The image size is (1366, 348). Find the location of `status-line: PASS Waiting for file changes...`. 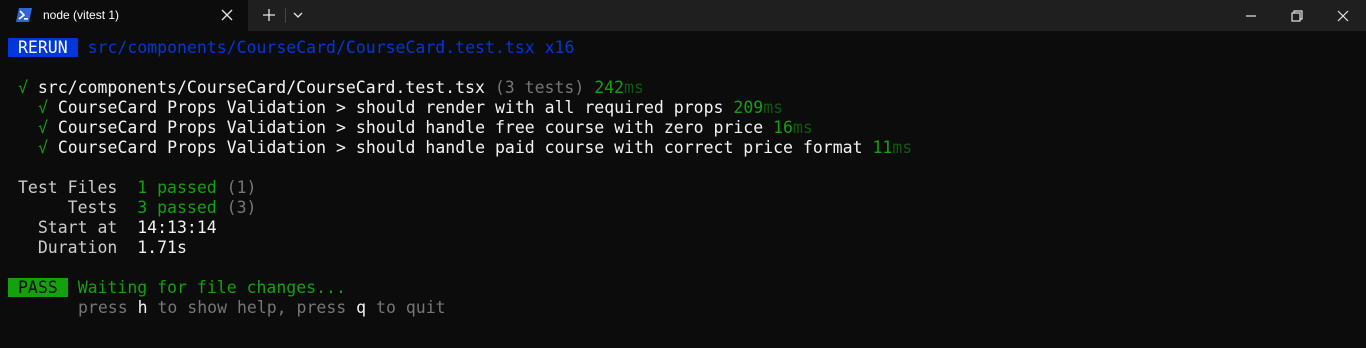

status-line: PASS Waiting for file changes... is located at coordinates (177, 288).